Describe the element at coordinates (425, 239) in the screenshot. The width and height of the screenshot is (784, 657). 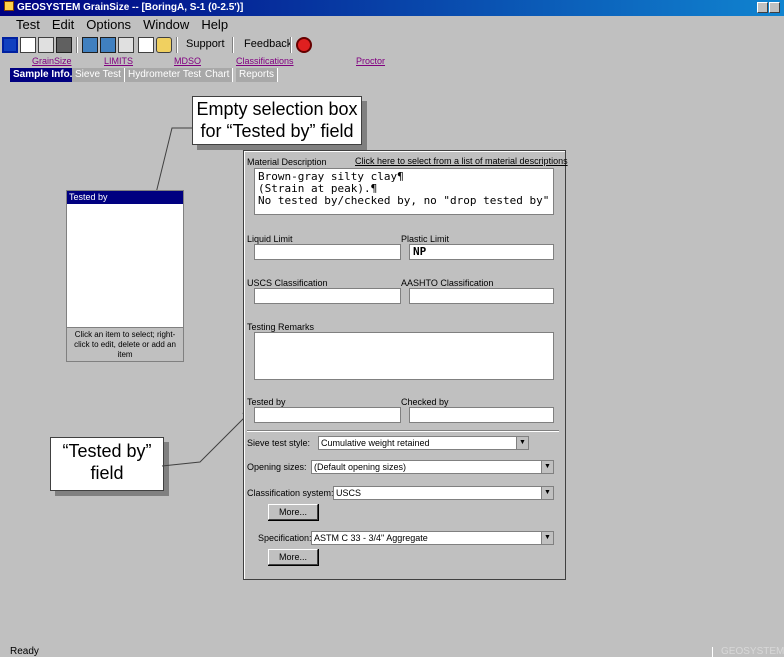
I see `plastic-limit-label: Plastic Limit` at that location.